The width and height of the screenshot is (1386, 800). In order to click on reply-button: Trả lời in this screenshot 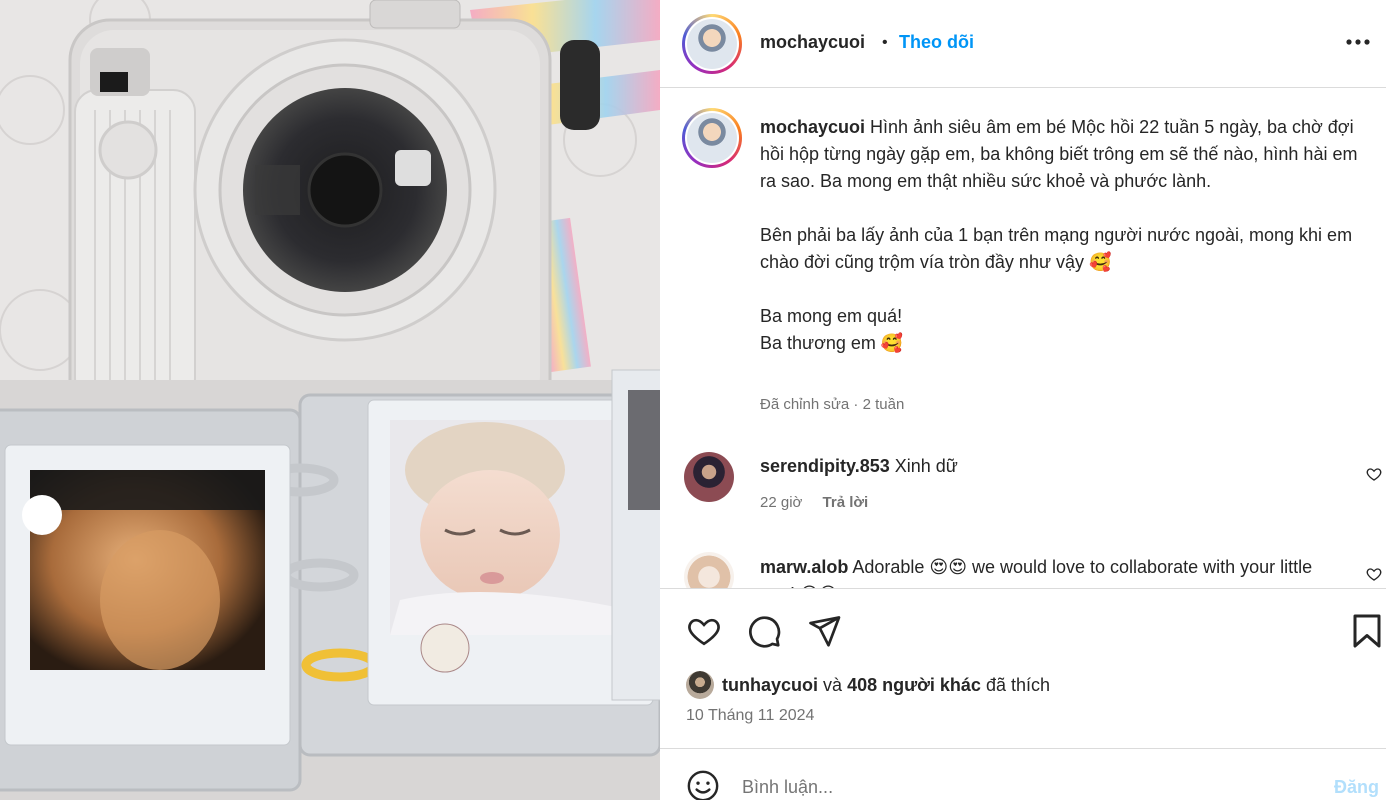, I will do `click(846, 502)`.